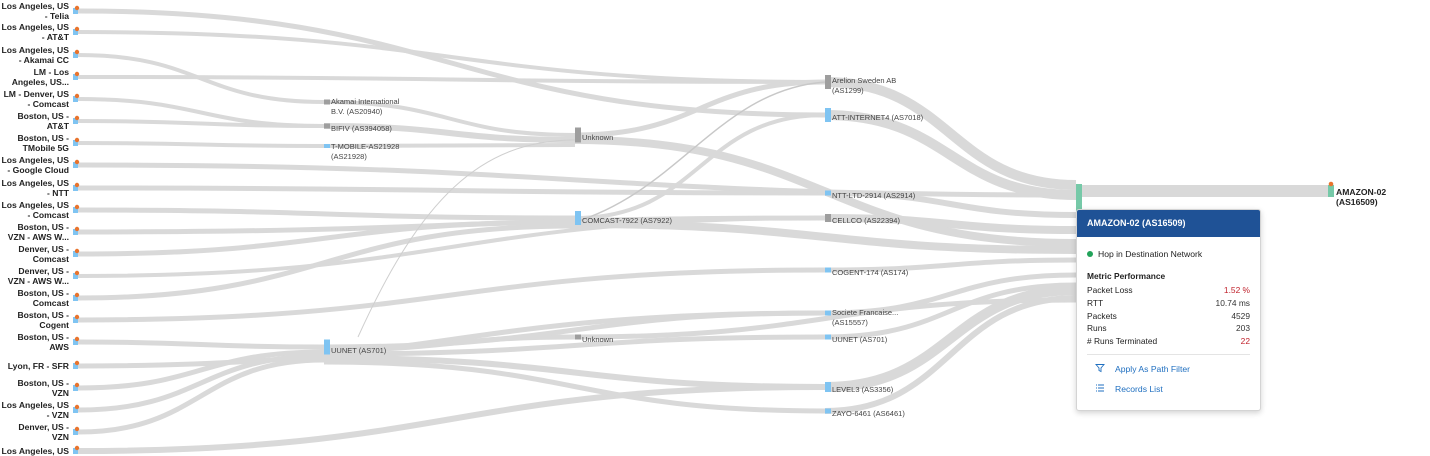 The height and width of the screenshot is (456, 1430). I want to click on metric-name: Packets, so click(1102, 315).